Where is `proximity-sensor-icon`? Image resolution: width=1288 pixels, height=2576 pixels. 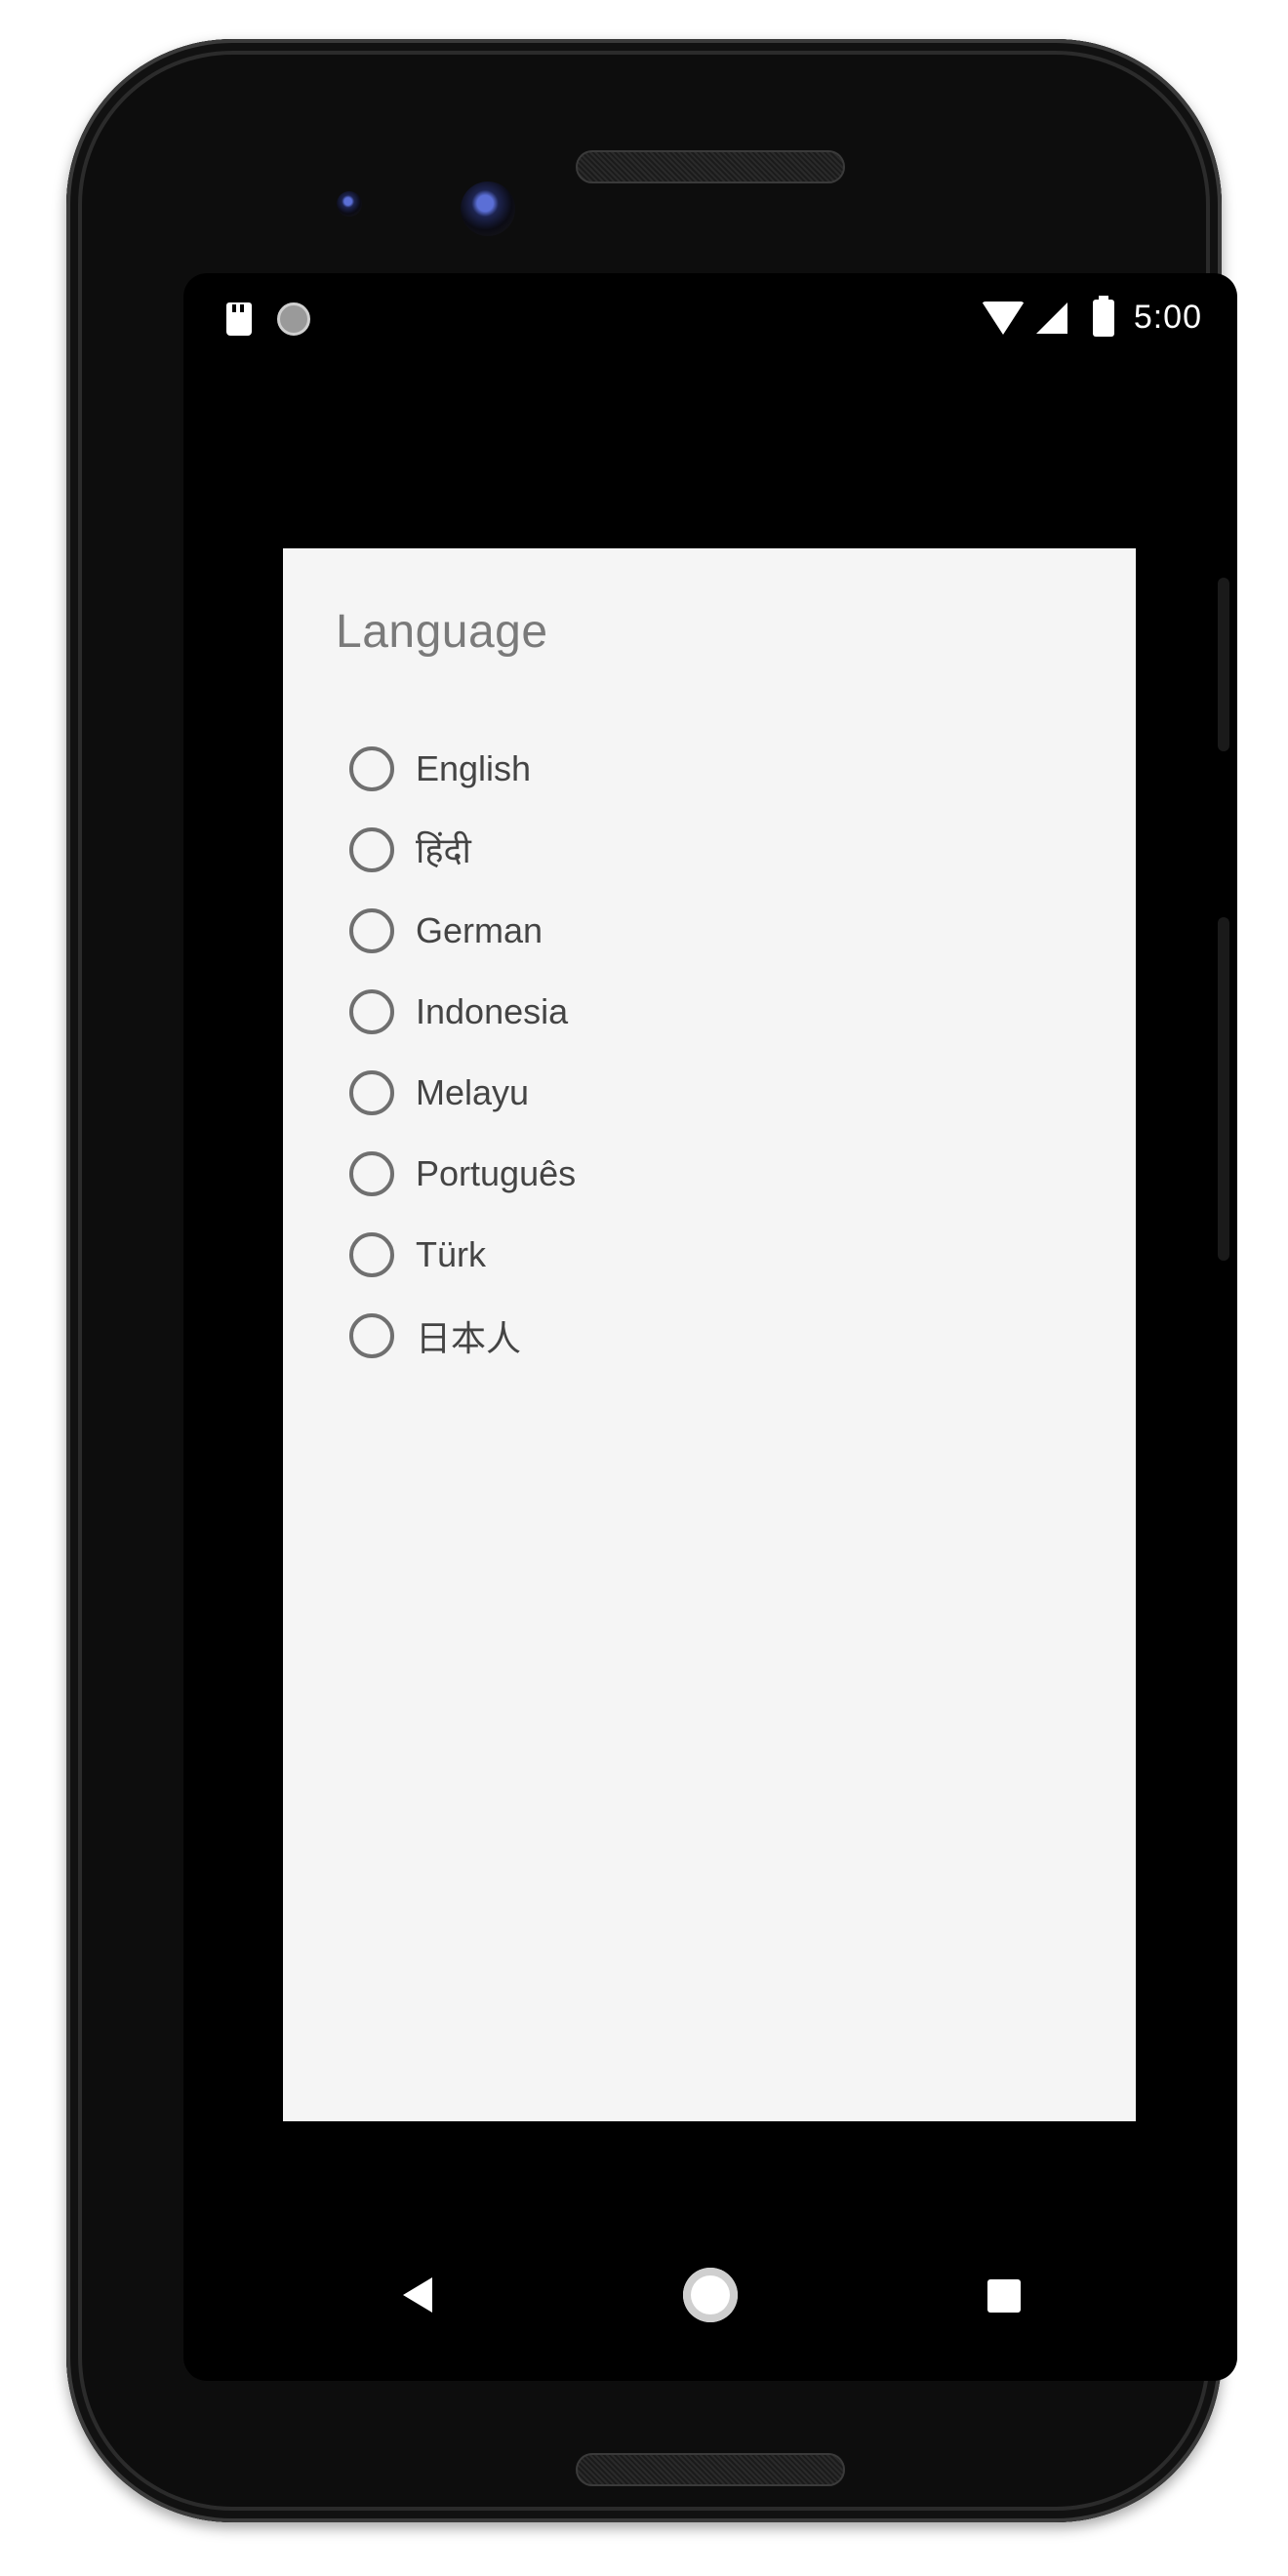 proximity-sensor-icon is located at coordinates (349, 204).